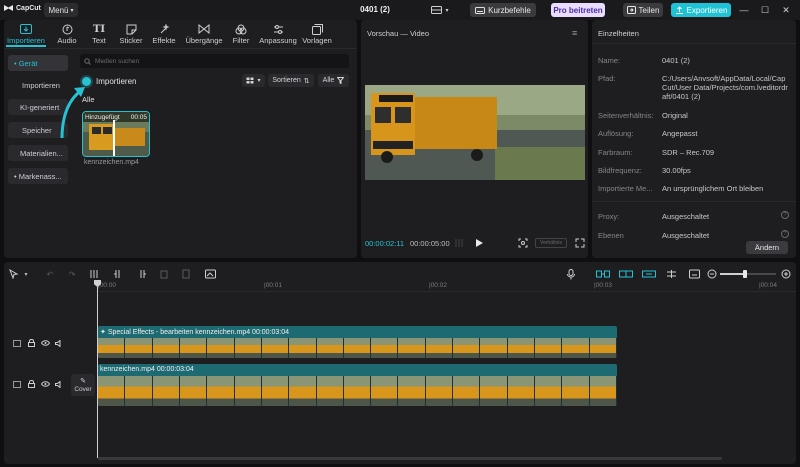 This screenshot has height=467, width=800. What do you see at coordinates (609, 216) in the screenshot?
I see `detail-key-proxy: Proxy:` at bounding box center [609, 216].